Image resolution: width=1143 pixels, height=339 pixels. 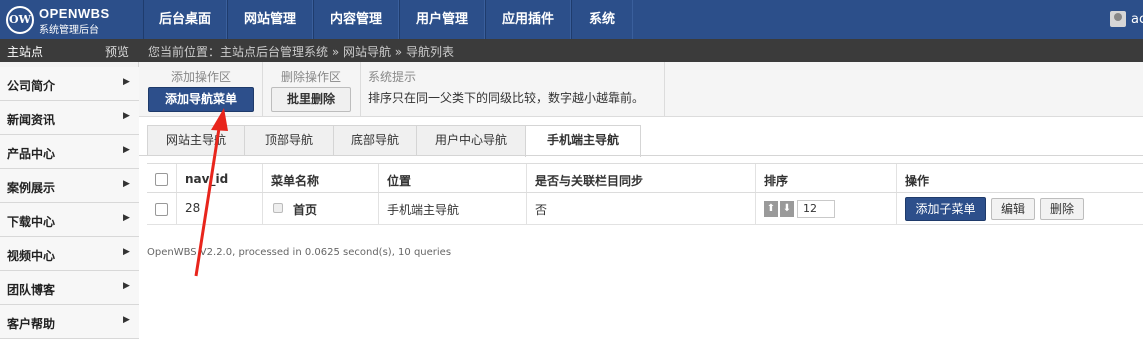 What do you see at coordinates (816, 209) in the screenshot?
I see `sort-input: 12` at bounding box center [816, 209].